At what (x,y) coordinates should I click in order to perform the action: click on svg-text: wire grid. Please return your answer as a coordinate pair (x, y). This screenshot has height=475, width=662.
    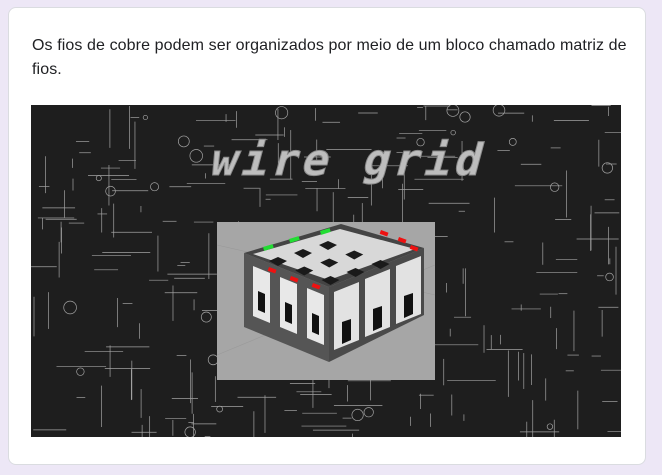
    Looking at the image, I should click on (349, 160).